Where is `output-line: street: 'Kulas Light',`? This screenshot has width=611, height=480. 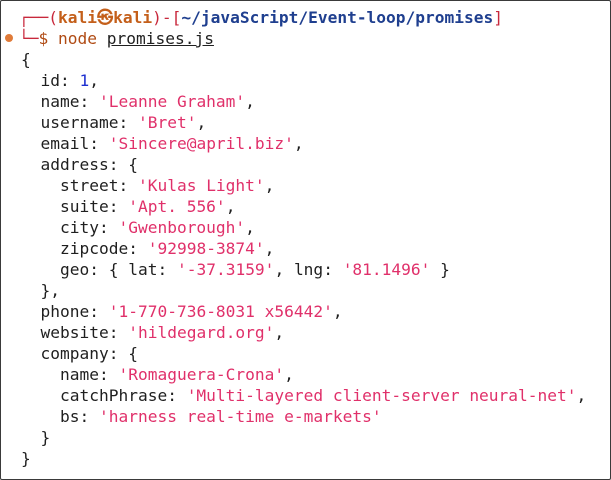
output-line: street: 'Kulas Light', is located at coordinates (167, 185).